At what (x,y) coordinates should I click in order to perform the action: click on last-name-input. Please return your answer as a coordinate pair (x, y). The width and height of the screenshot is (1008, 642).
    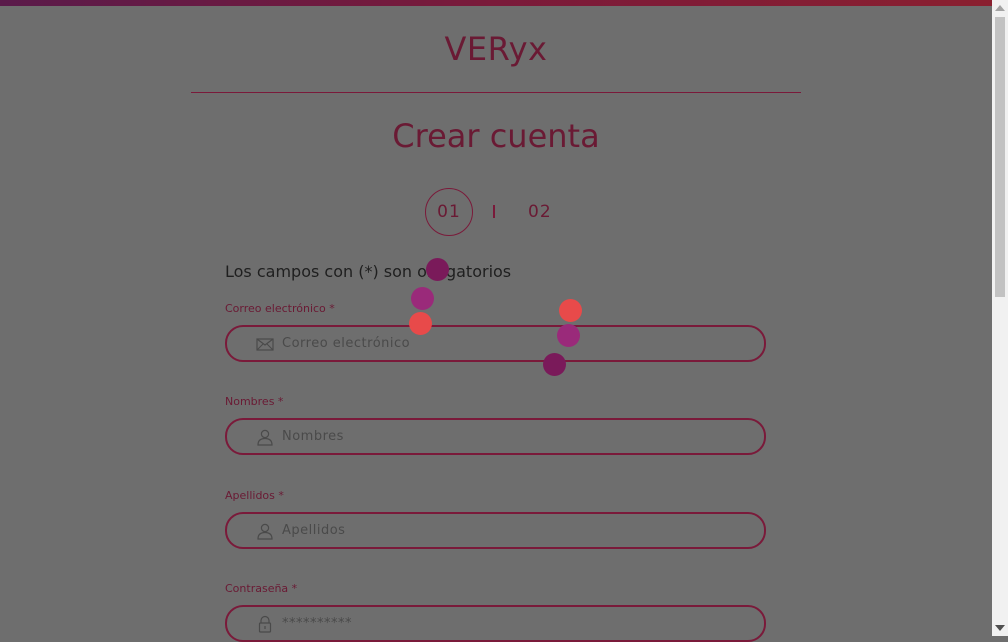
    Looking at the image, I should click on (512, 530).